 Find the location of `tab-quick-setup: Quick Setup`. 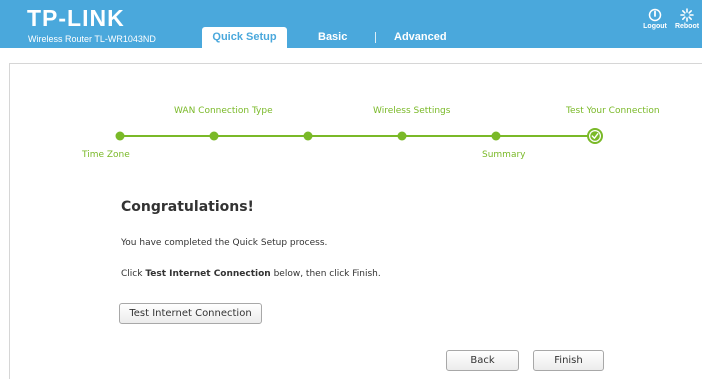

tab-quick-setup: Quick Setup is located at coordinates (244, 37).